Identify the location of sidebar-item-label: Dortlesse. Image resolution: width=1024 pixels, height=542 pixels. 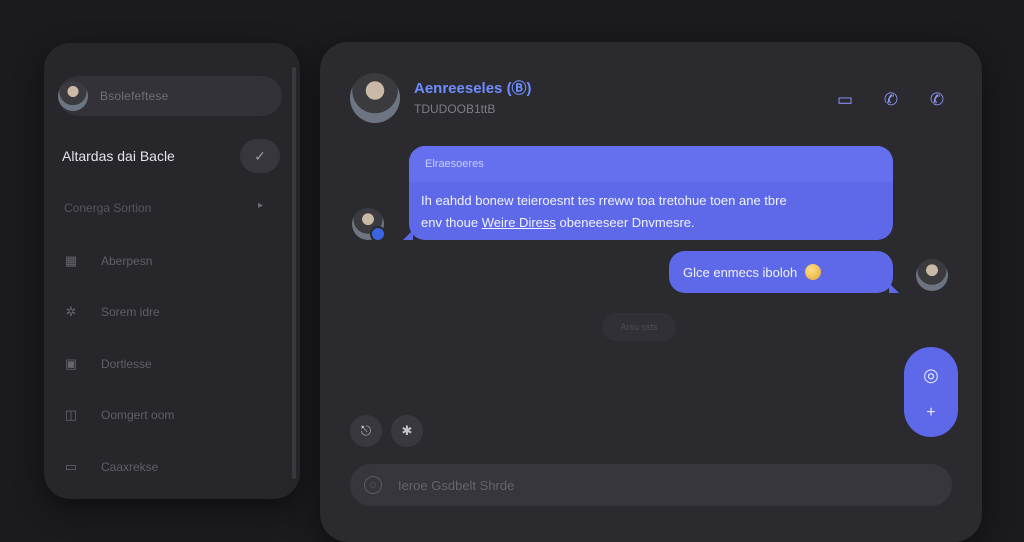
(126, 364).